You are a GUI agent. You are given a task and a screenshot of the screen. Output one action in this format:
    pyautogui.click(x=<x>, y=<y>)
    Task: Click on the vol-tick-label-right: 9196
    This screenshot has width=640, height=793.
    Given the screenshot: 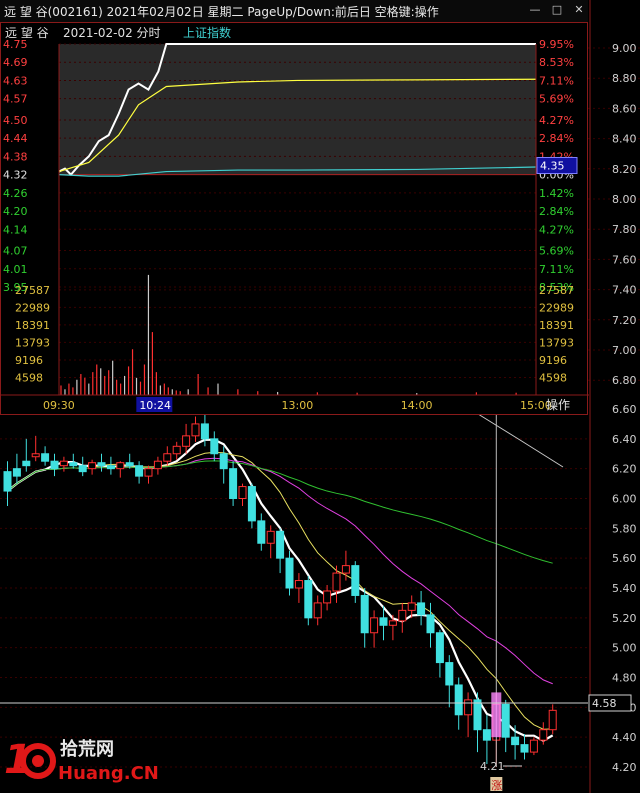 What is the action you would take?
    pyautogui.click(x=553, y=360)
    